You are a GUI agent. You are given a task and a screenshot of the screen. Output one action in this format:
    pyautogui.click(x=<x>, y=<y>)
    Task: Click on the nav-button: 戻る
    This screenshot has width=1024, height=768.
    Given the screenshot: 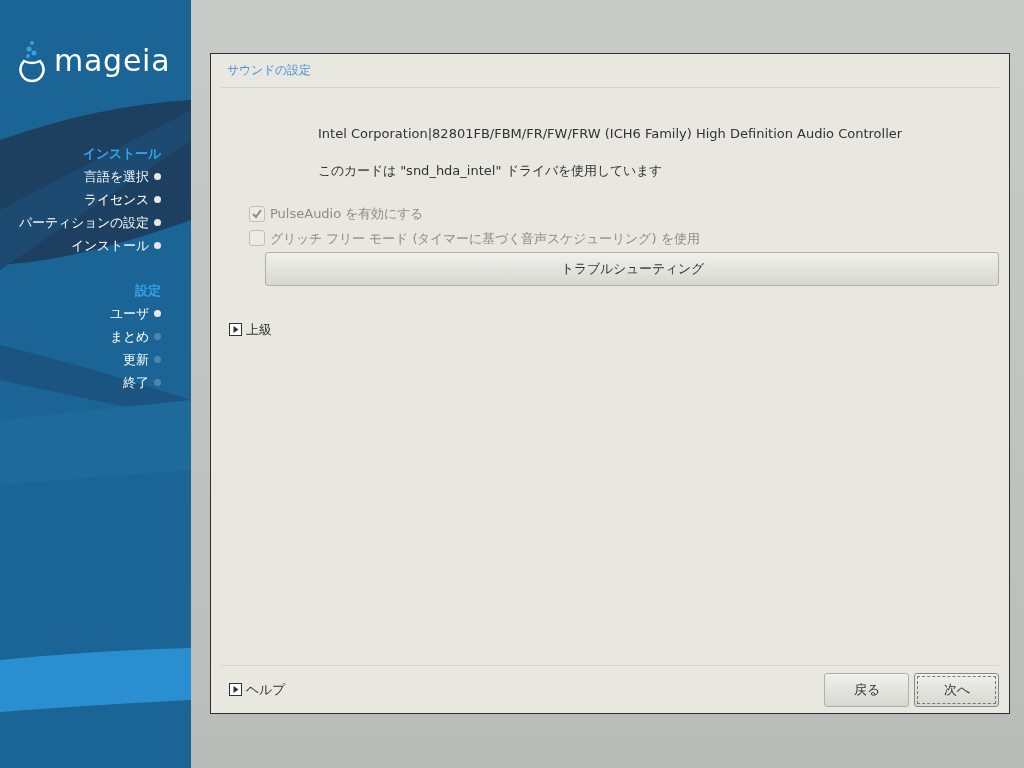 What is the action you would take?
    pyautogui.click(x=866, y=689)
    